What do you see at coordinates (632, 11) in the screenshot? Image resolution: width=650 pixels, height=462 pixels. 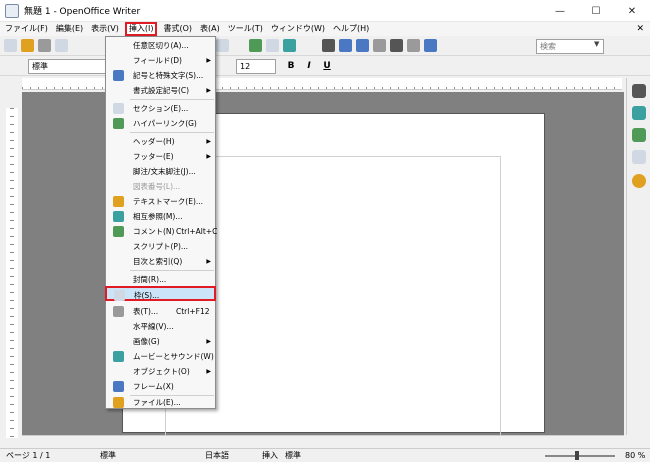 I see `close-button: ✕` at bounding box center [632, 11].